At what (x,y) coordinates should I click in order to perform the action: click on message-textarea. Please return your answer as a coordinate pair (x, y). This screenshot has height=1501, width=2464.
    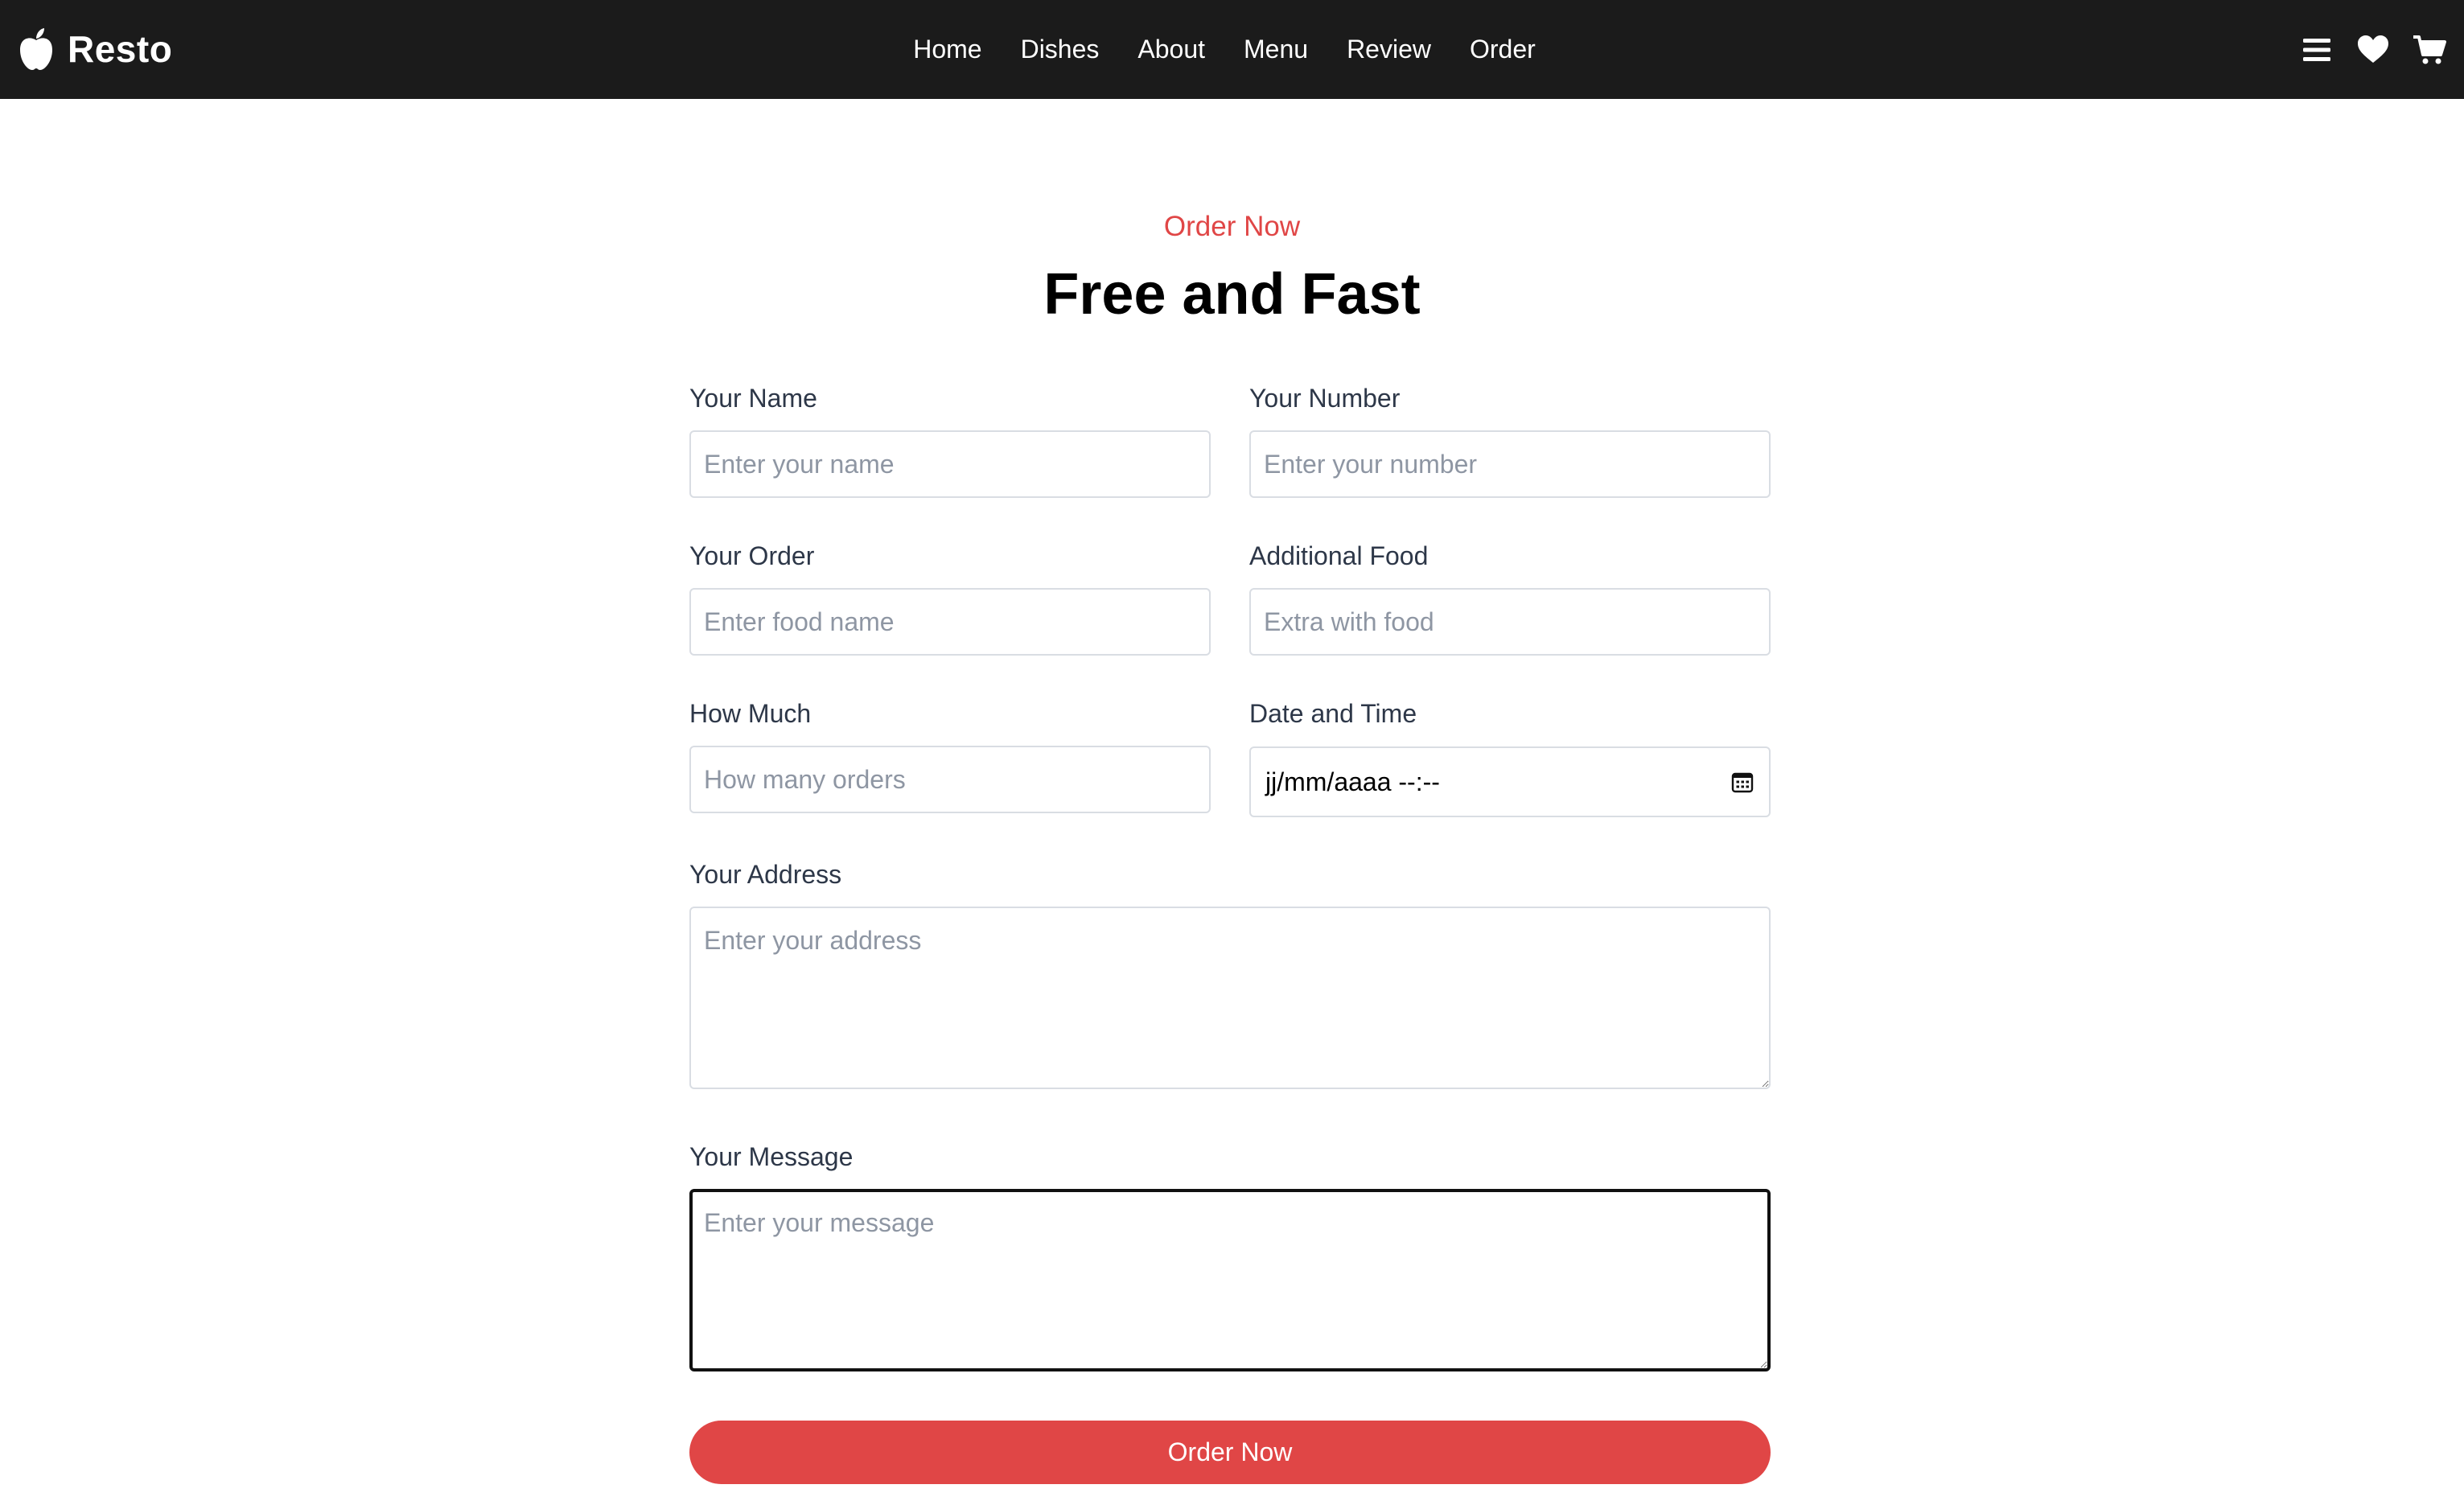
    Looking at the image, I should click on (1230, 1280).